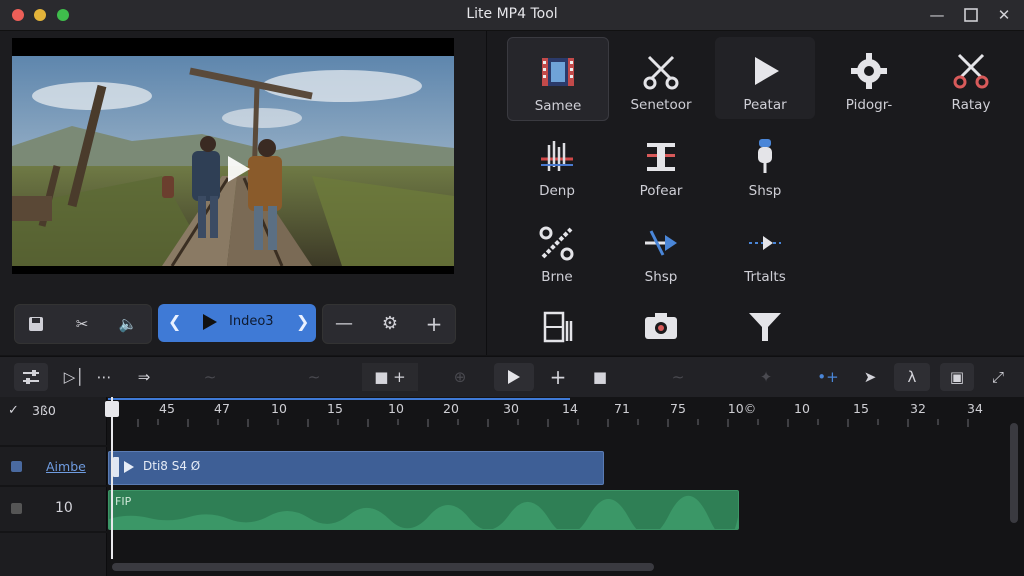  What do you see at coordinates (678, 408) in the screenshot?
I see `ruler-tick-label: 75` at bounding box center [678, 408].